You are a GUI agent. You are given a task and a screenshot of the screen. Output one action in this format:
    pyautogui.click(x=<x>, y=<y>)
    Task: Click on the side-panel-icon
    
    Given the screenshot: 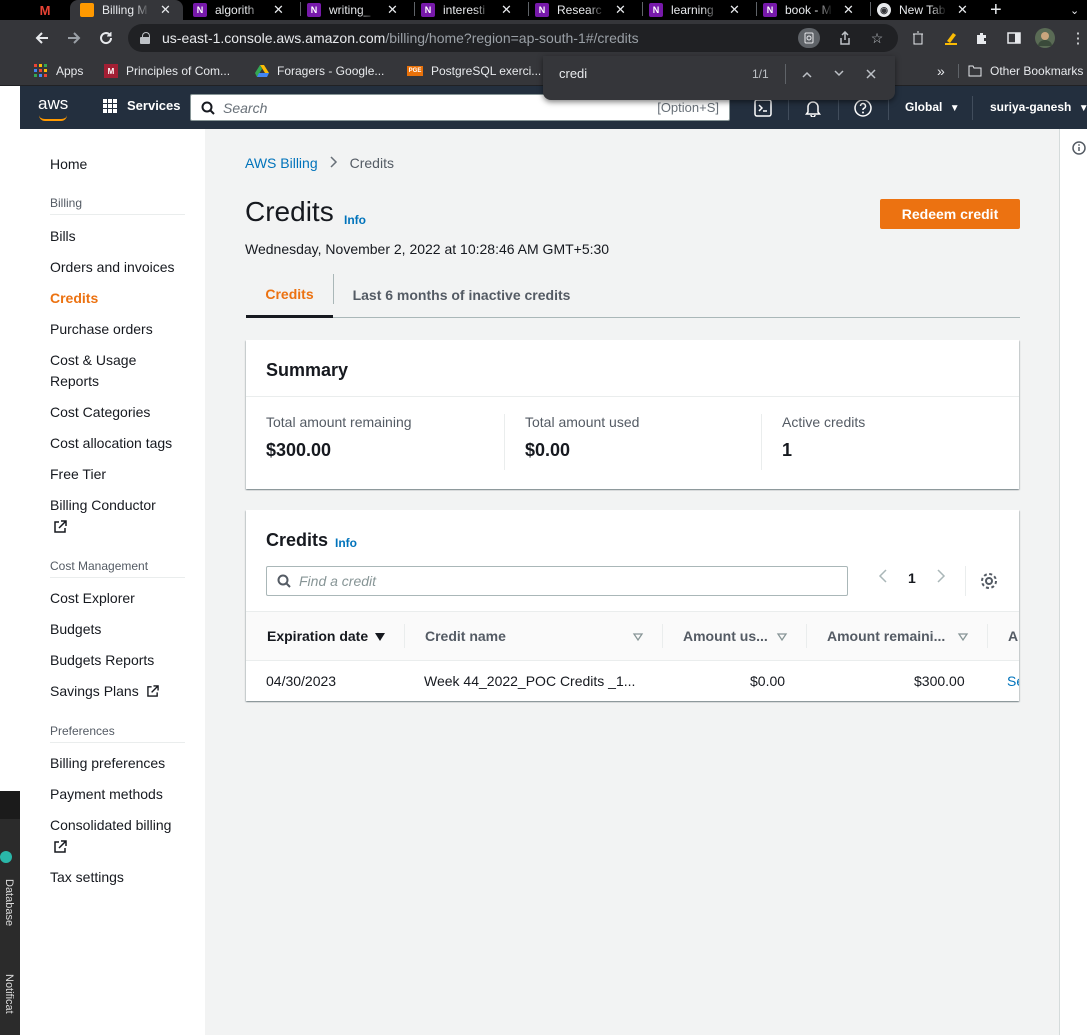 What is the action you would take?
    pyautogui.click(x=1014, y=38)
    